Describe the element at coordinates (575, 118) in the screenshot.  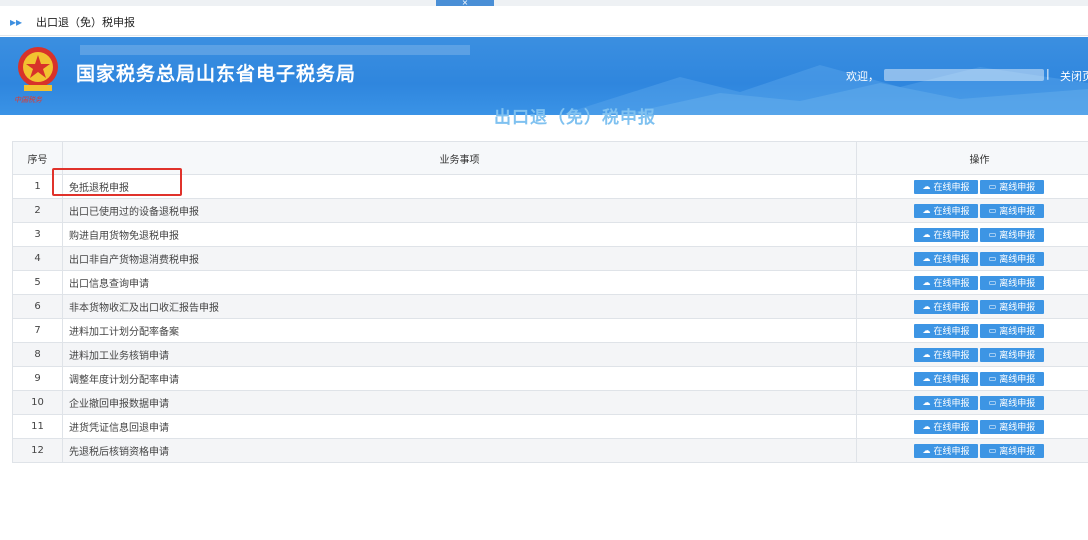
I see `page-heading: 出口退（免）税申报` at that location.